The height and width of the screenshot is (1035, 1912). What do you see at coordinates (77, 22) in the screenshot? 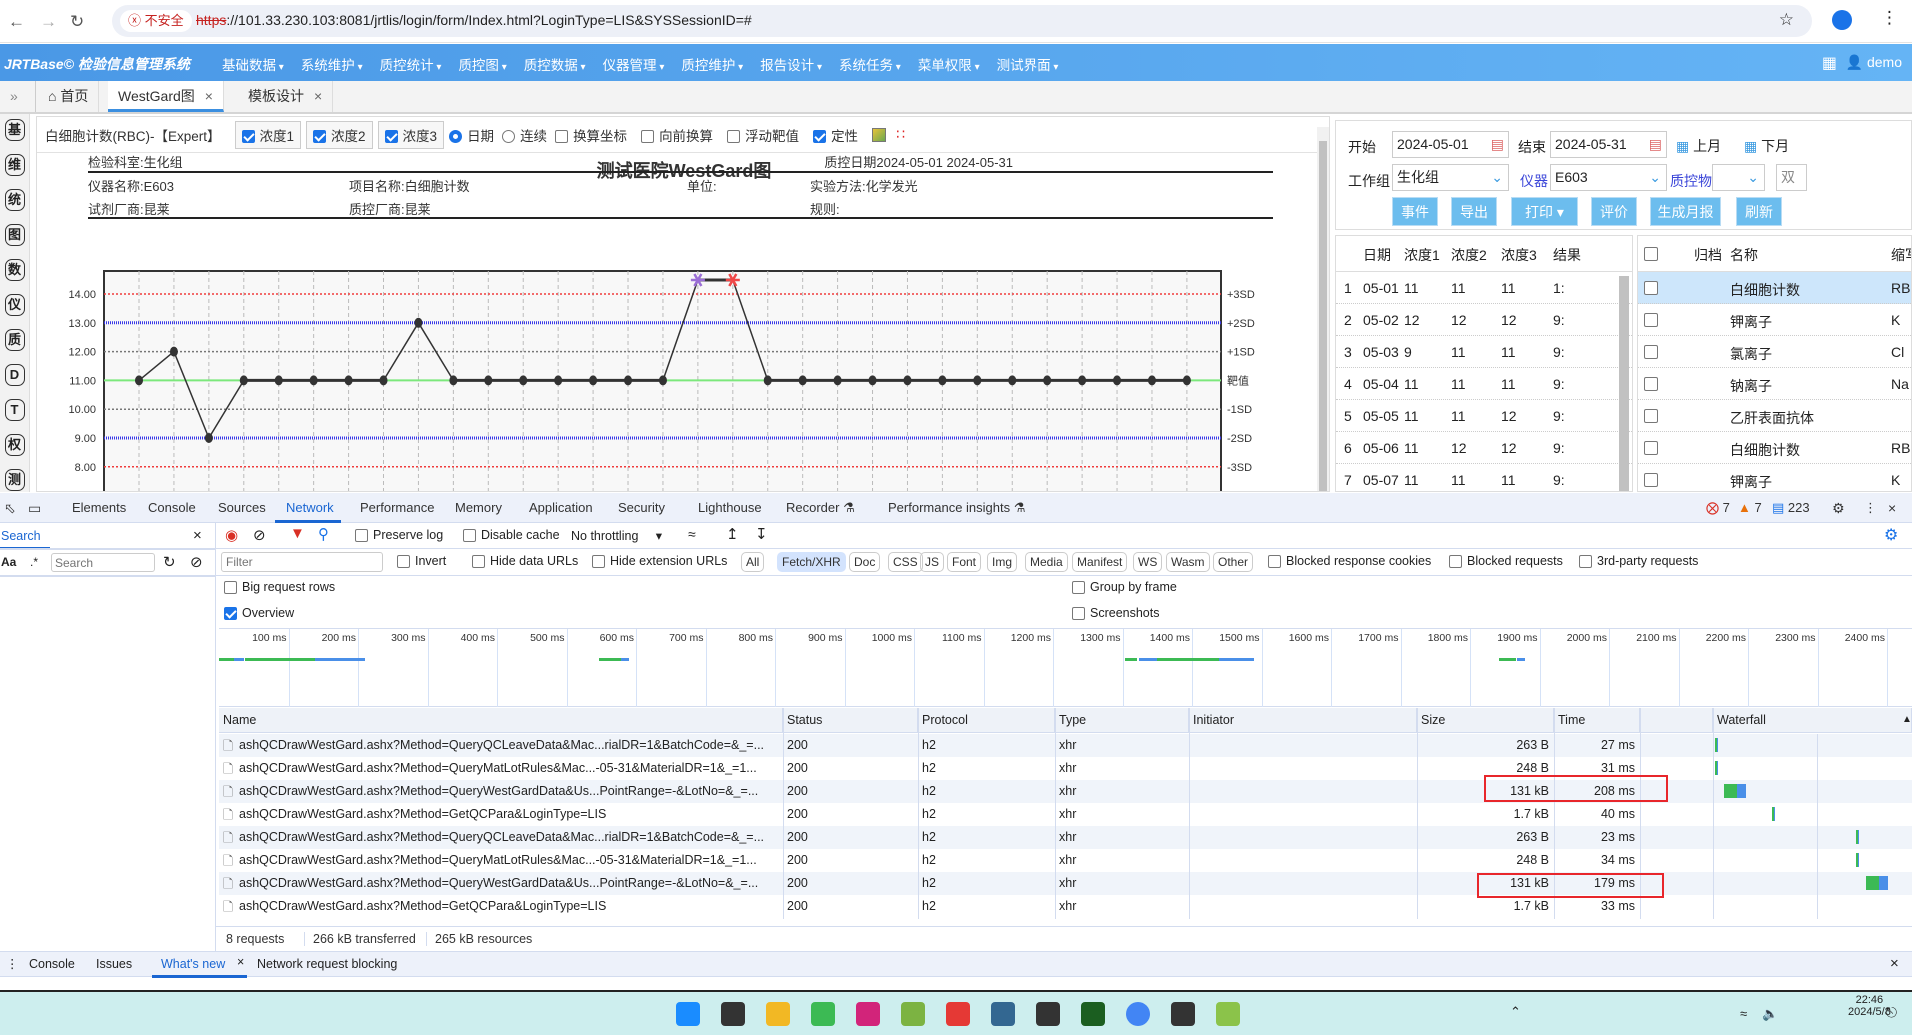
I see `reload-icon: ↻` at bounding box center [77, 22].